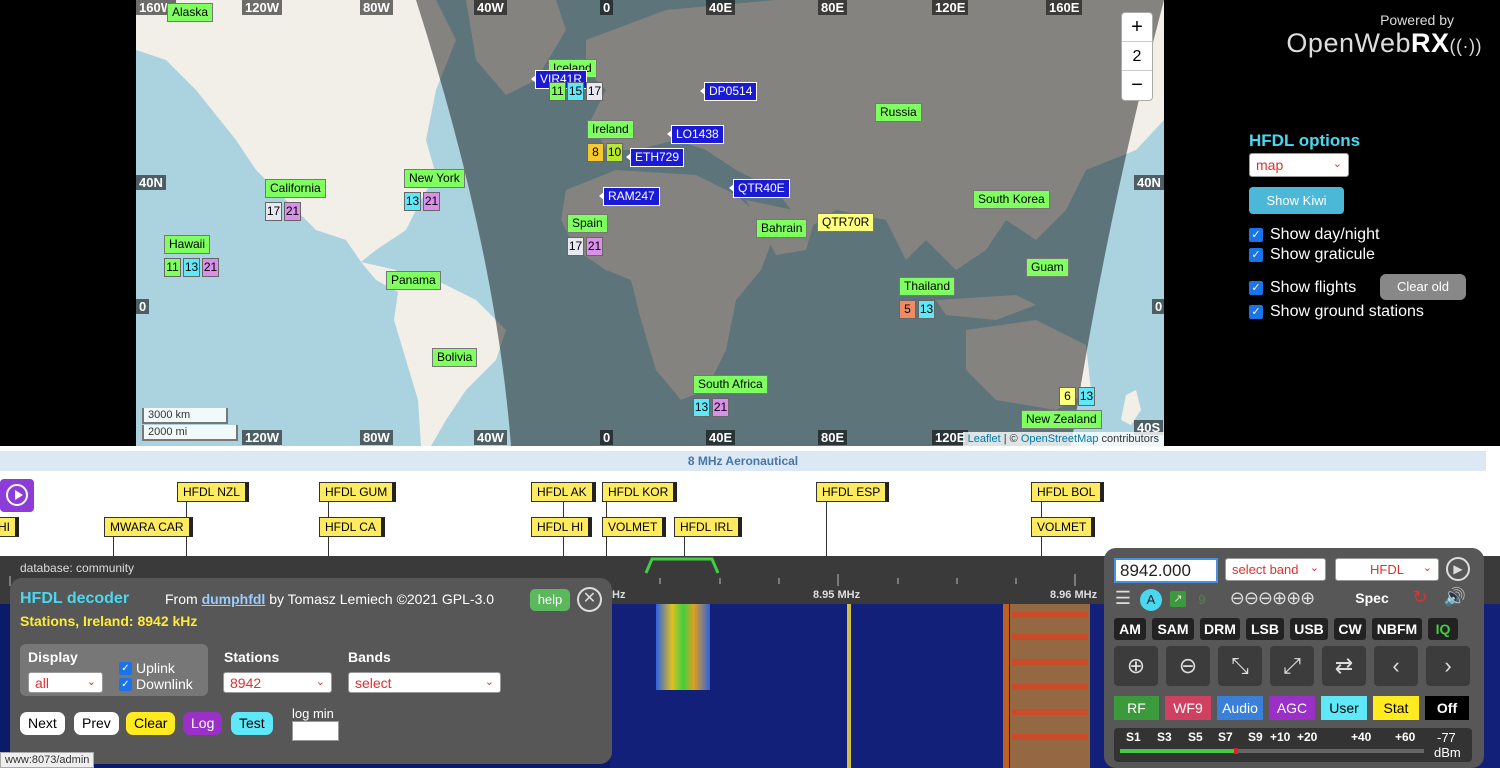 The height and width of the screenshot is (768, 1500). I want to click on refresh-icon: ↻, so click(1420, 597).